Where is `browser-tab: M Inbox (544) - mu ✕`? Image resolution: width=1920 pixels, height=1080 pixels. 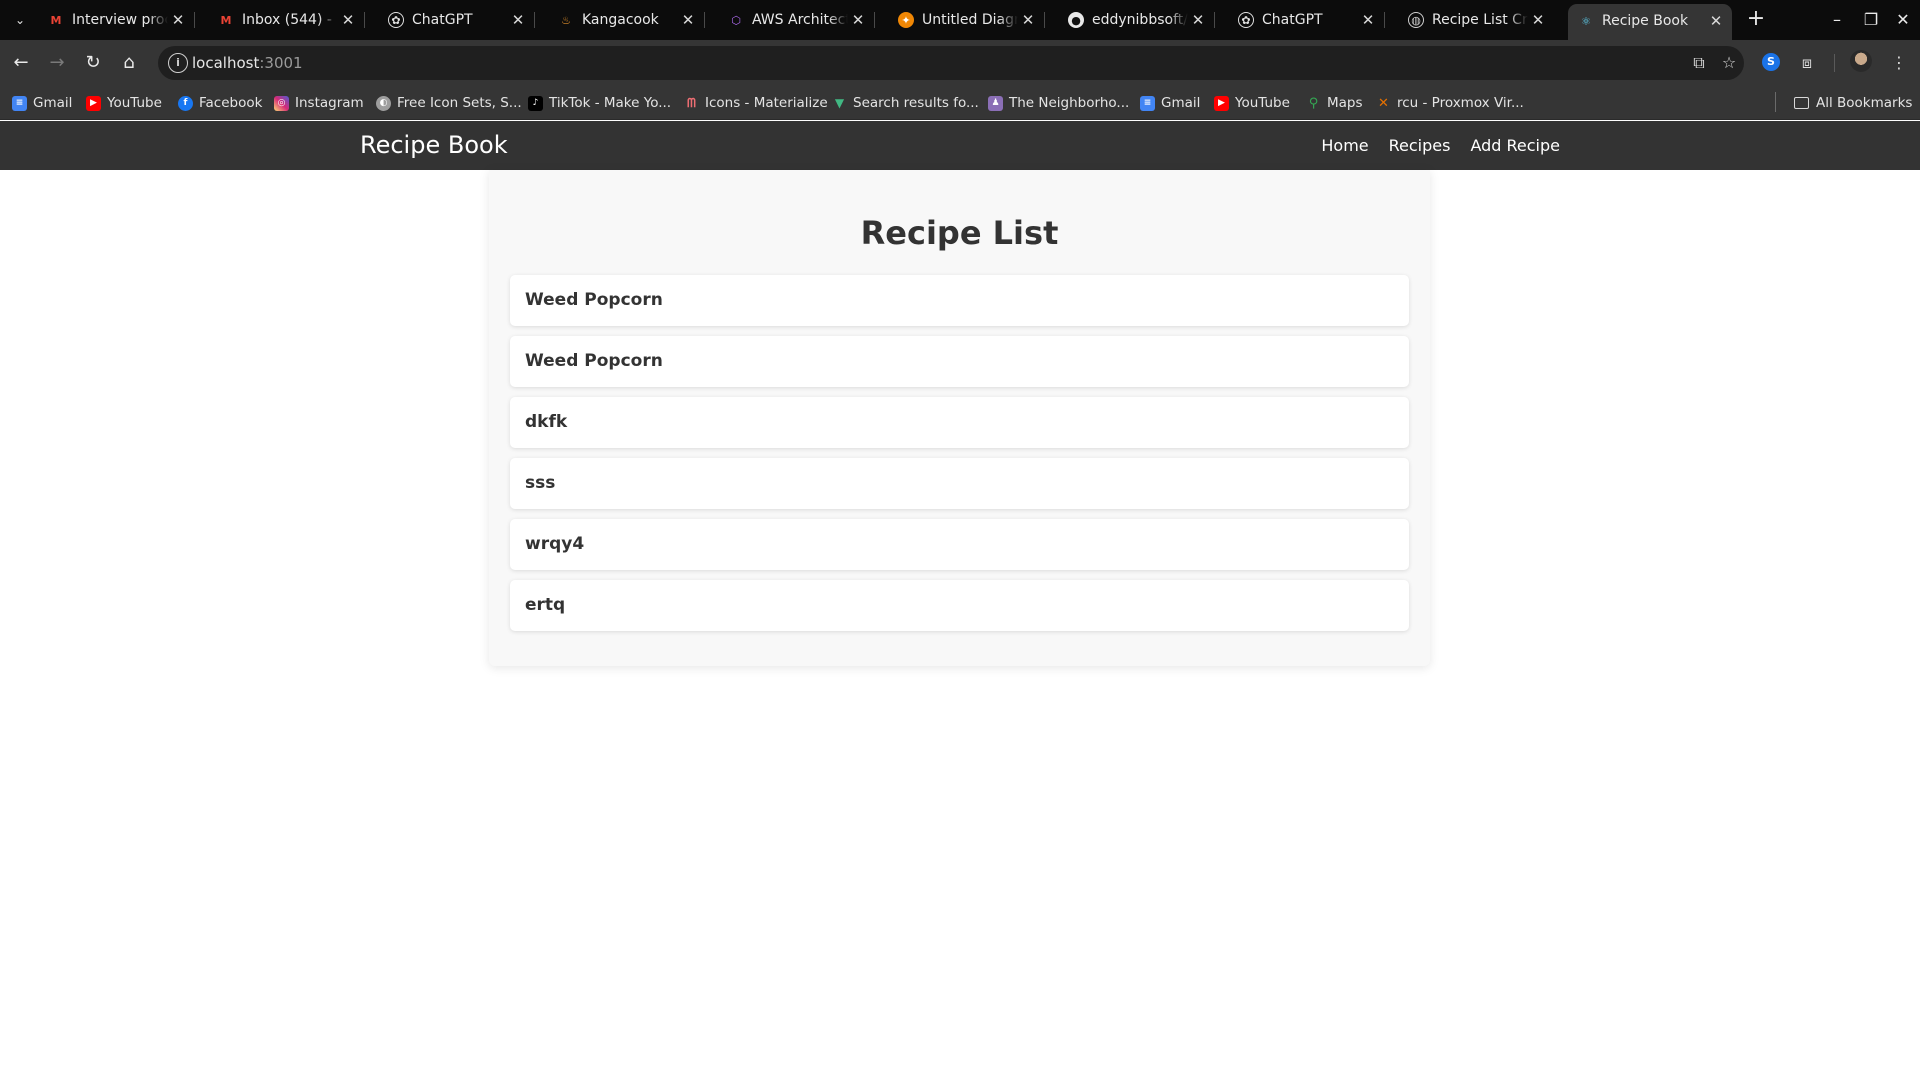 browser-tab: M Inbox (544) - mu ✕ is located at coordinates (286, 20).